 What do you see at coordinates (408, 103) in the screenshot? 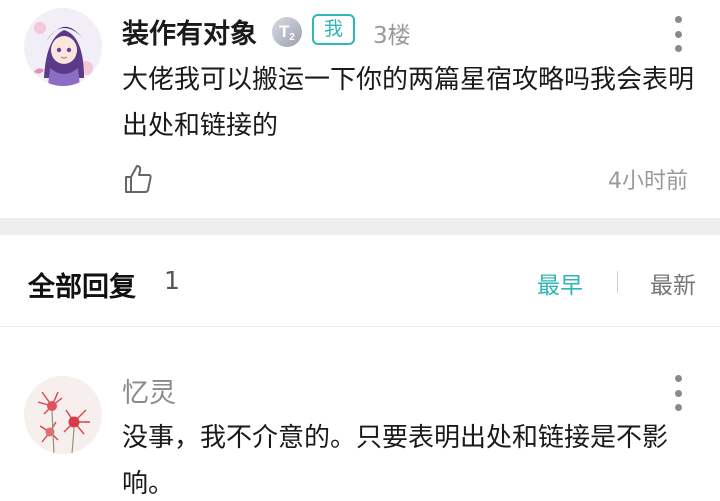
I see `post-content: 大佬我可以搬运一下你的两篇星宿攻略吗我会表明出处和链接的` at bounding box center [408, 103].